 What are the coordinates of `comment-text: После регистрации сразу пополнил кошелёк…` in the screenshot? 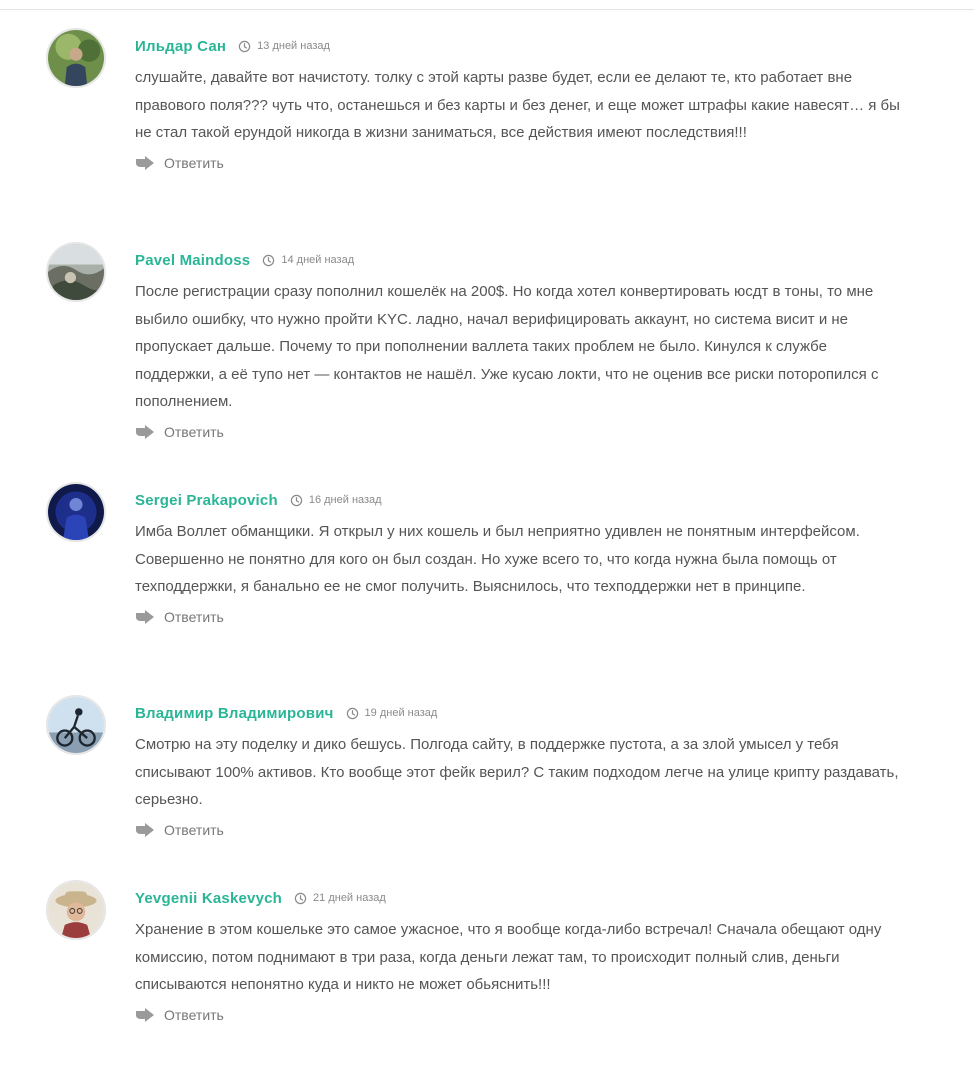 It's located at (507, 346).